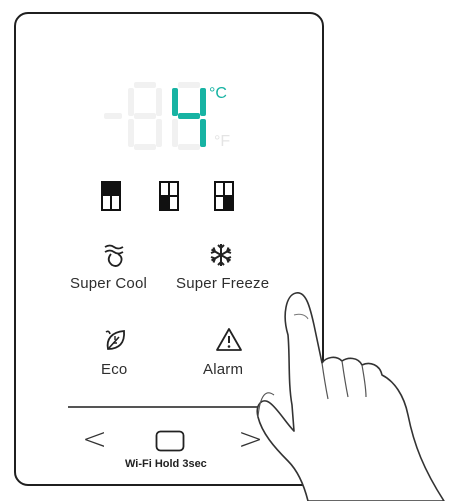 Image resolution: width=450 pixels, height=501 pixels. I want to click on divider, so click(170, 407).